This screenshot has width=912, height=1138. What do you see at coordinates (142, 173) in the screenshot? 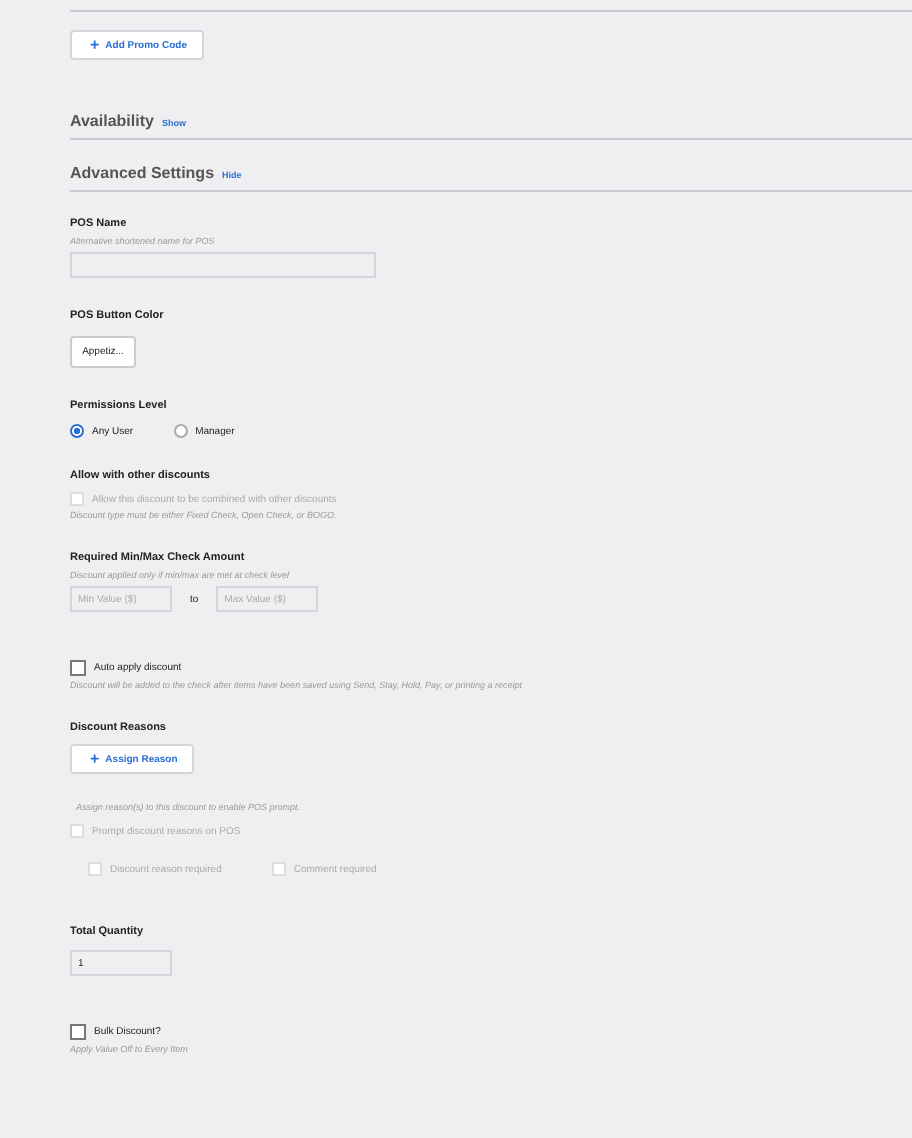
I see `section-title: Advanced Settings` at bounding box center [142, 173].